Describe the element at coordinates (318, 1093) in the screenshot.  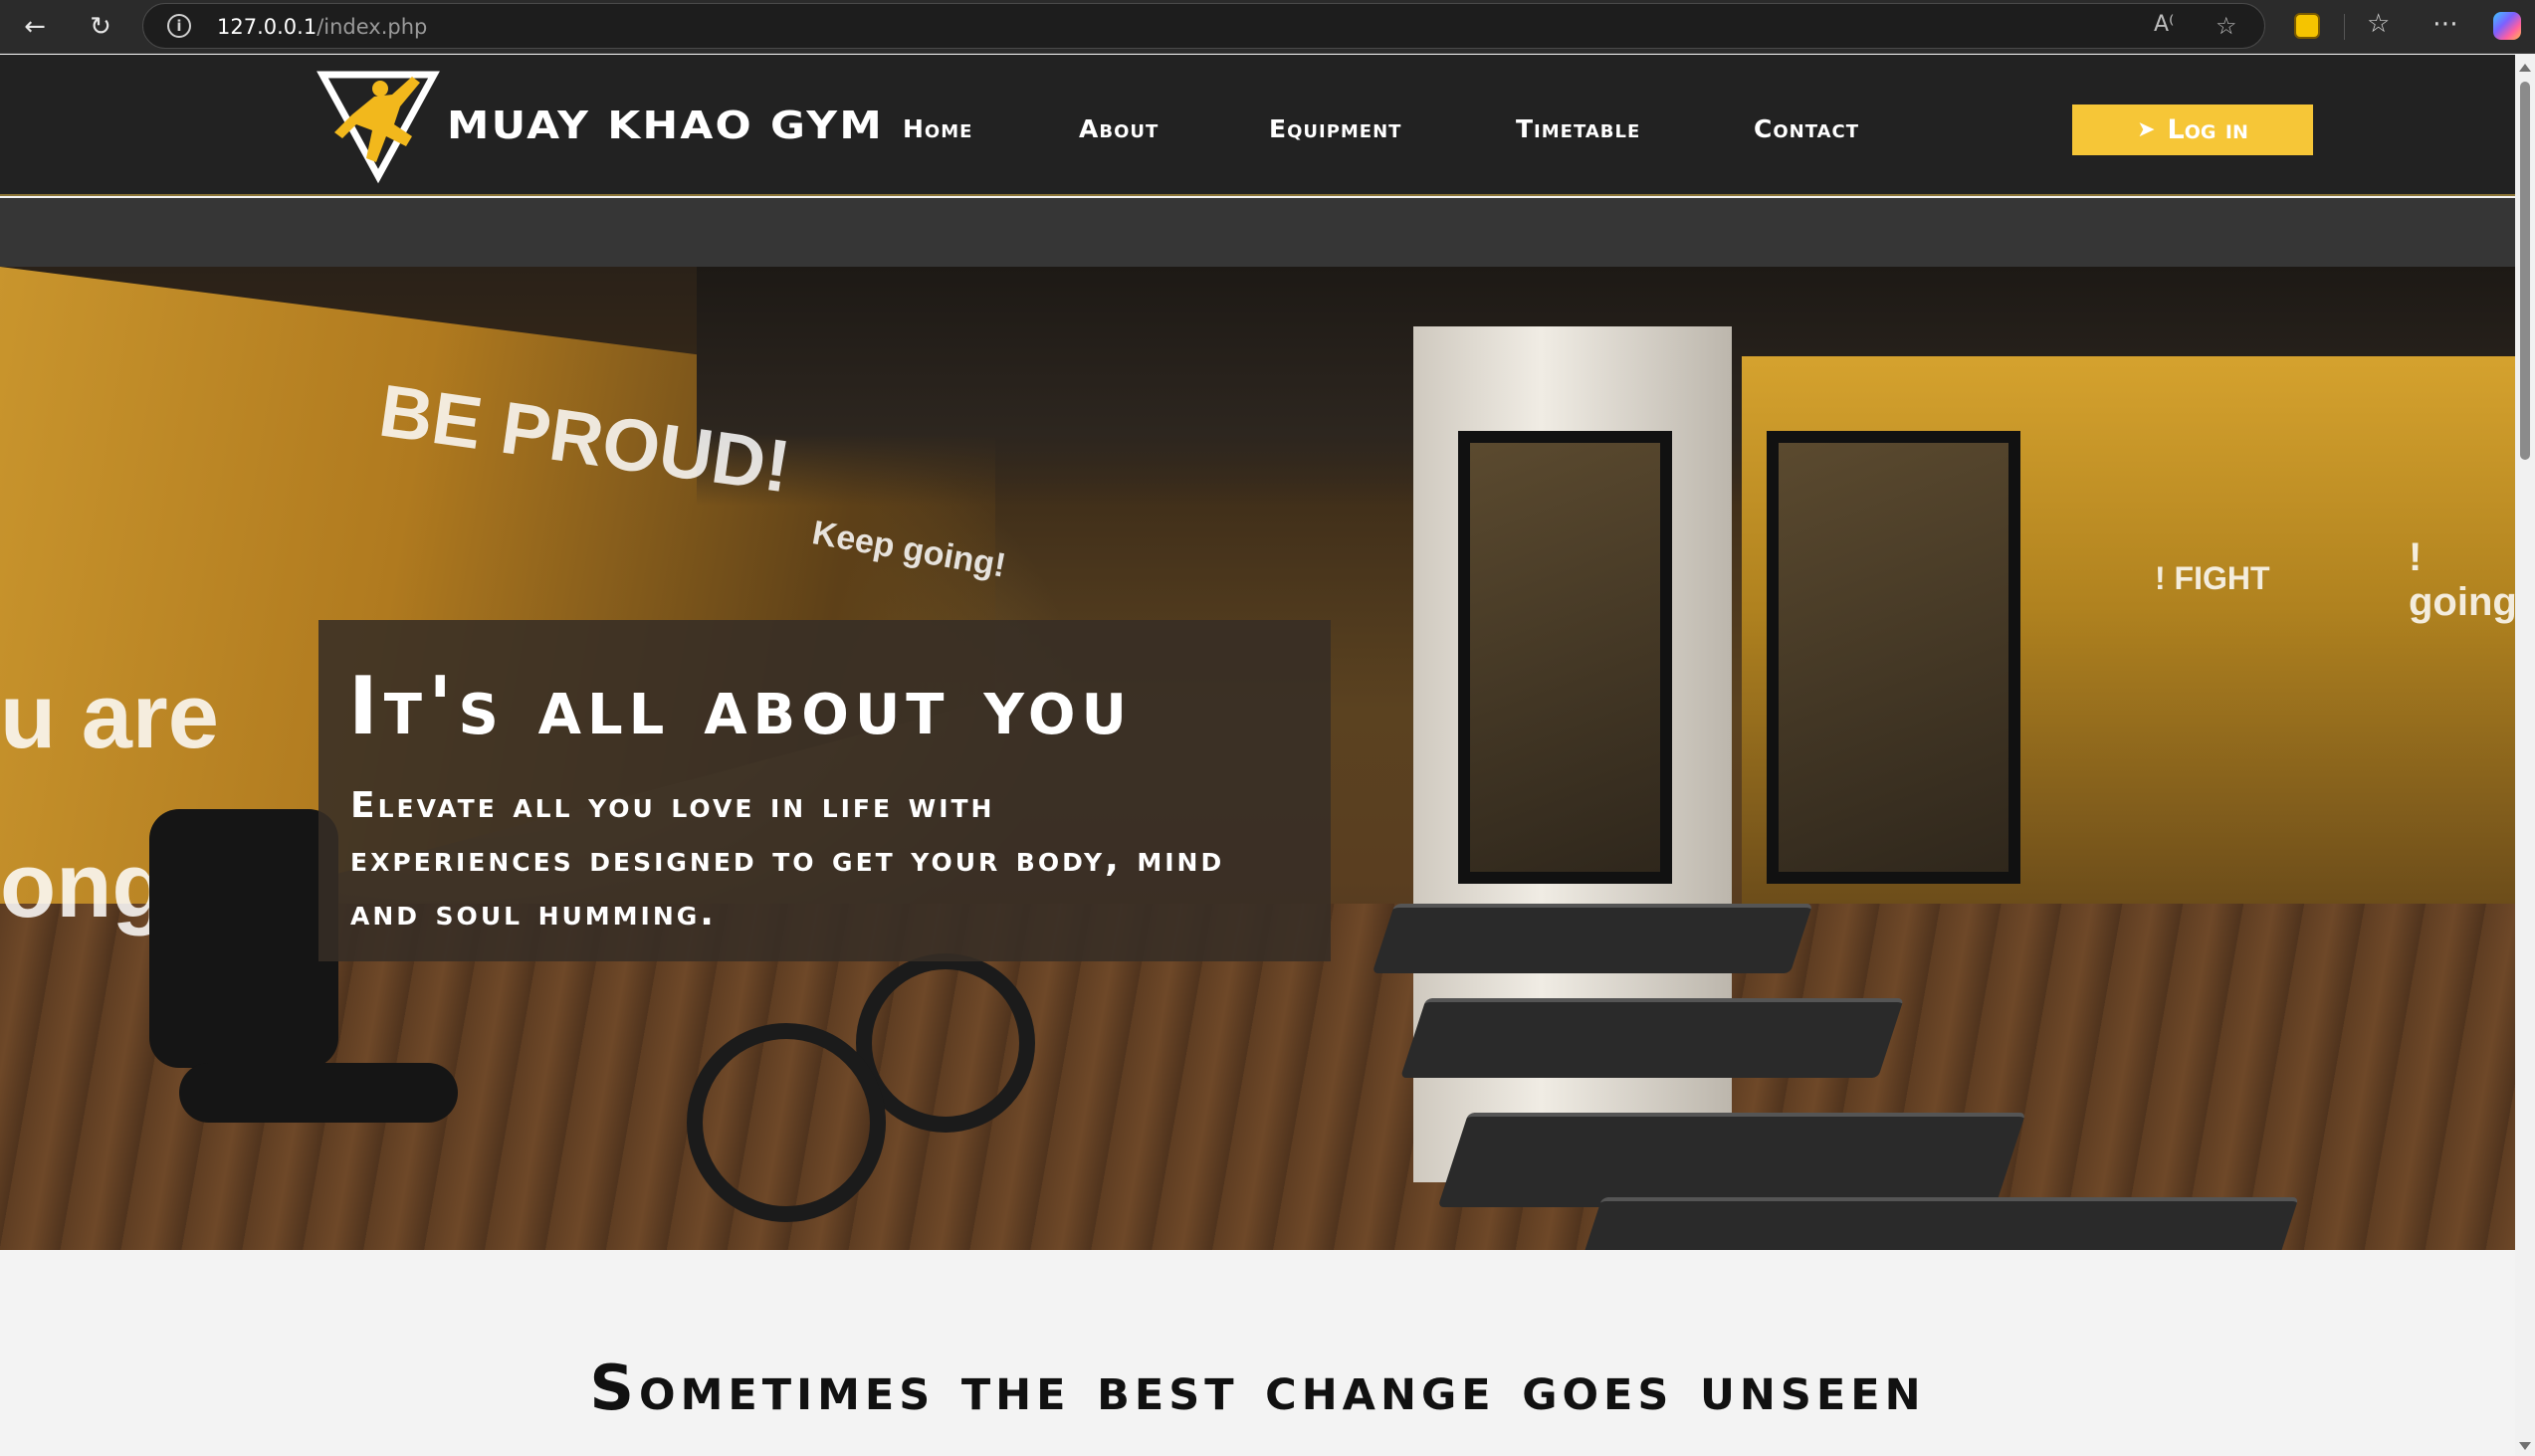
I see `gym-chair-seat` at that location.